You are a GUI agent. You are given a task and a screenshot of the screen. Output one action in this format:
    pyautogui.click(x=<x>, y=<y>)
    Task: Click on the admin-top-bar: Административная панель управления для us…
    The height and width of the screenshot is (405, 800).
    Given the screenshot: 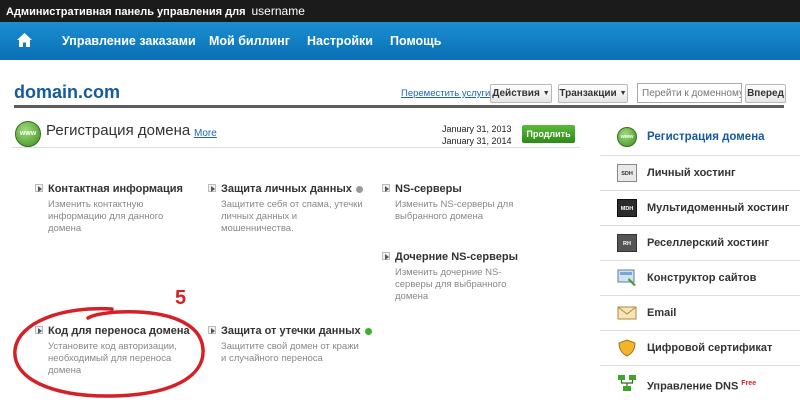 What is the action you would take?
    pyautogui.click(x=400, y=11)
    